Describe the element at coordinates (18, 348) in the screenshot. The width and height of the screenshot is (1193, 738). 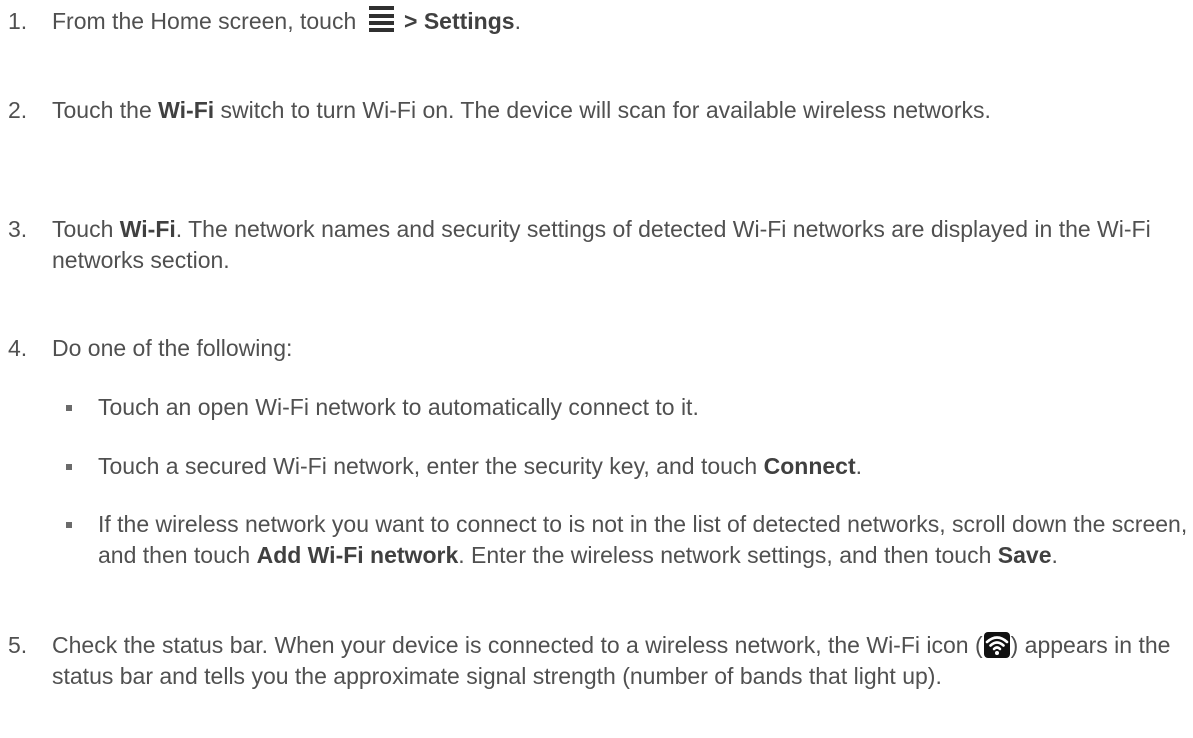
I see `step-number: 4.` at that location.